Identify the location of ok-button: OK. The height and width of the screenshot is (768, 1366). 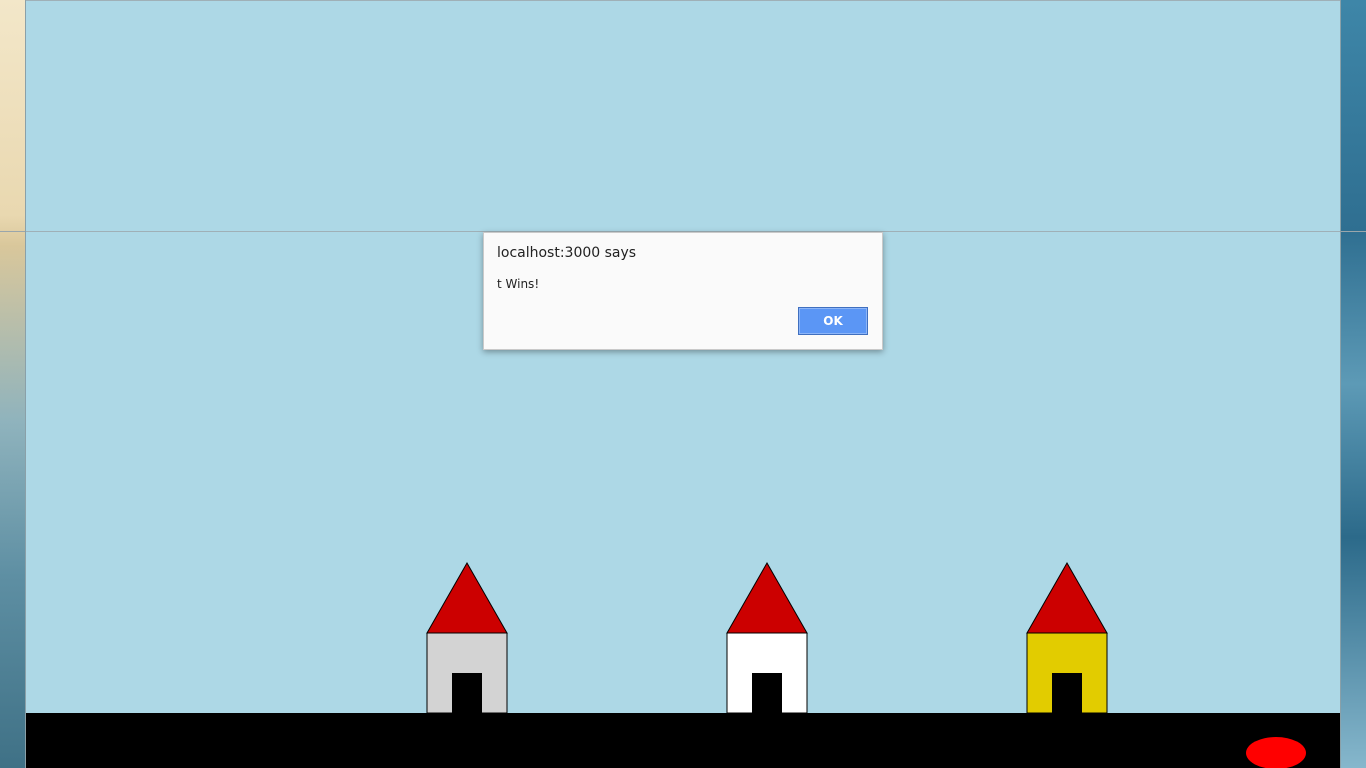
(833, 321).